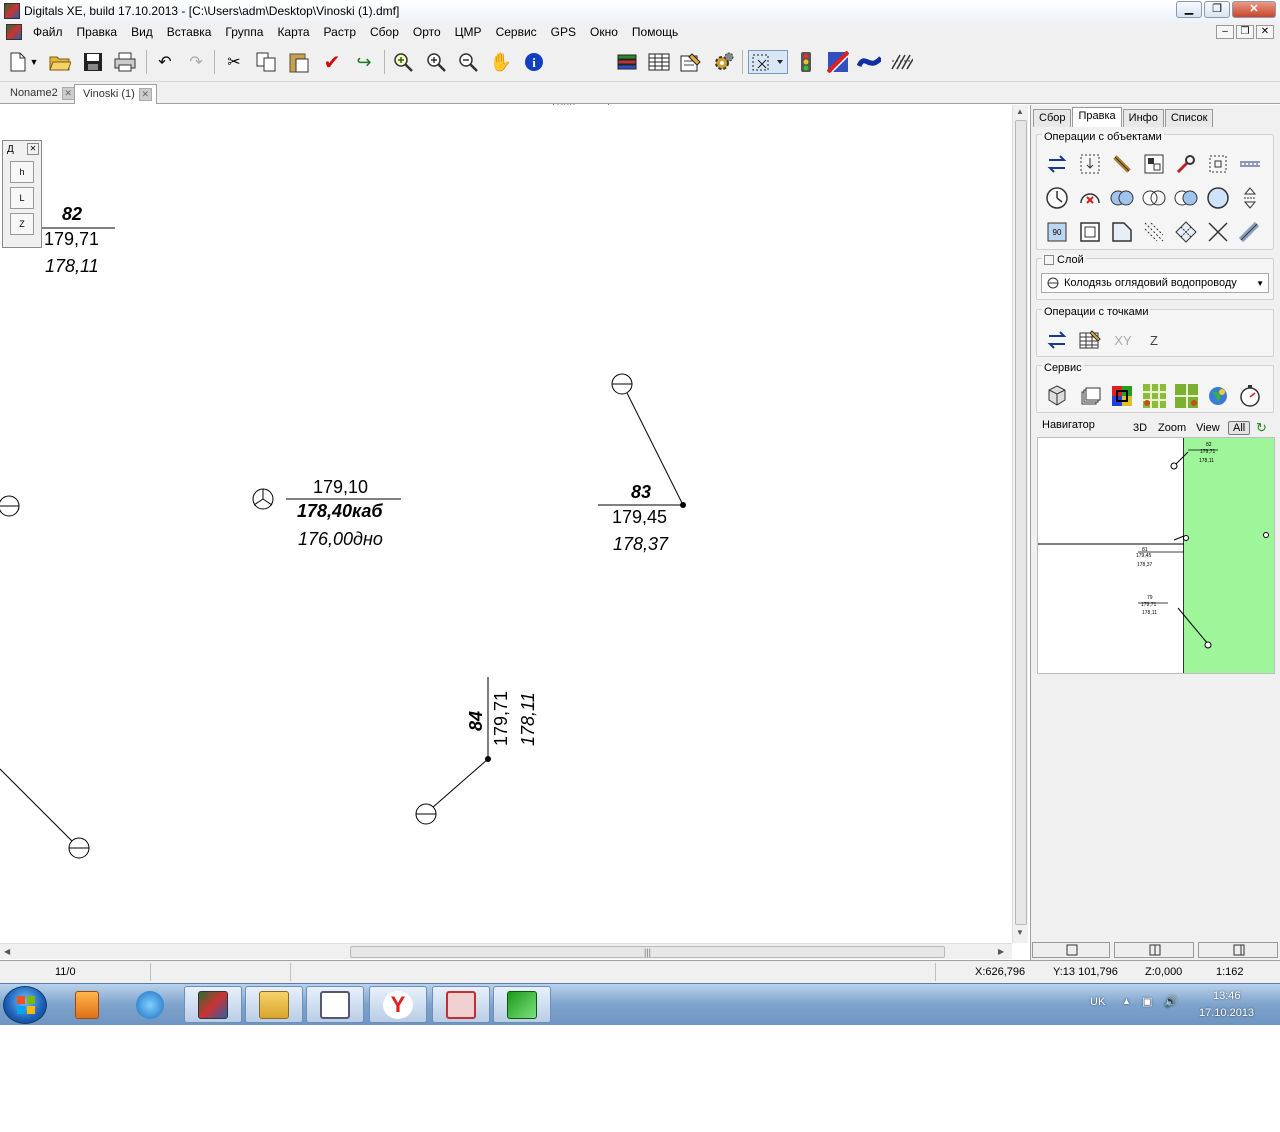 The image size is (1280, 1132). Describe the element at coordinates (1250, 164) in the screenshot. I see `line-tool-icon` at that location.